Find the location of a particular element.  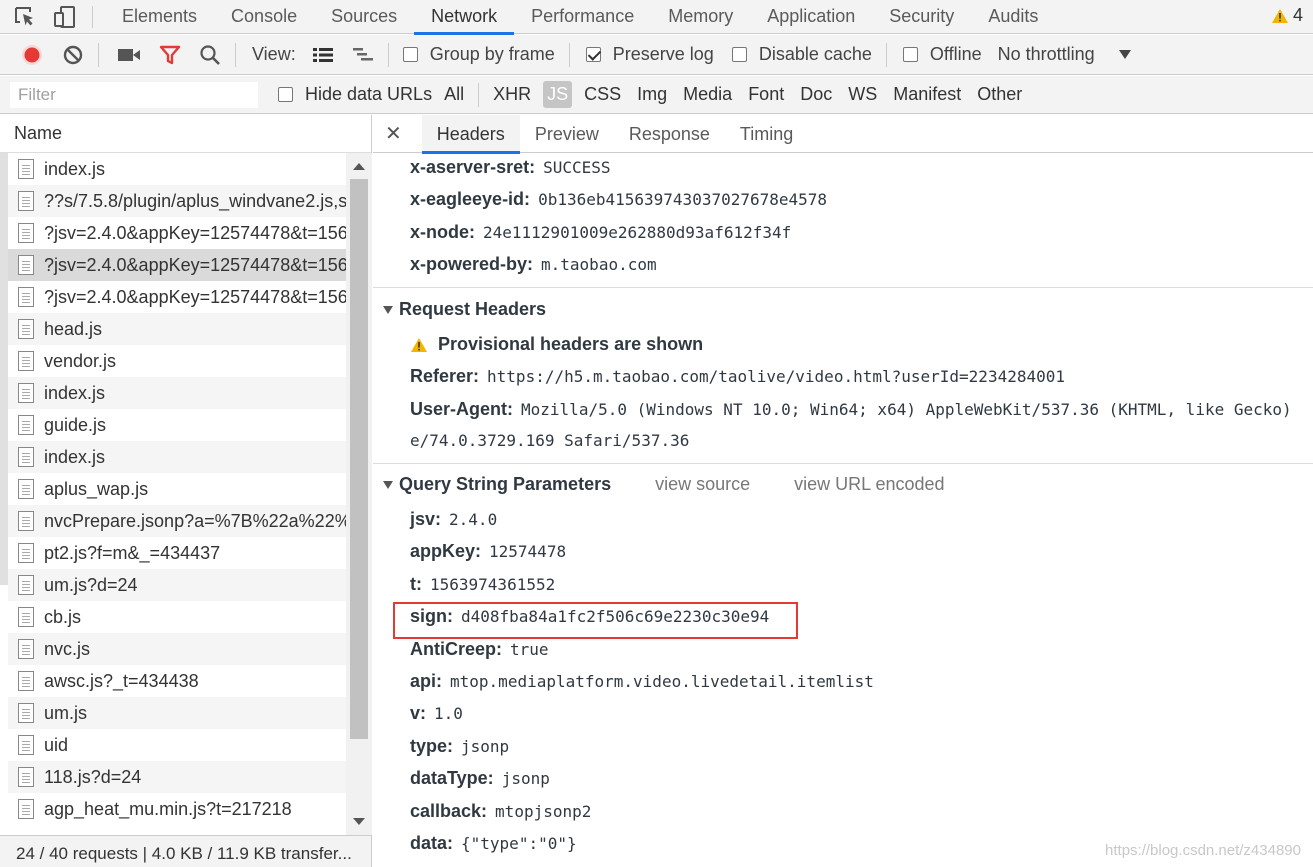

sign-highlight-box is located at coordinates (595, 620).